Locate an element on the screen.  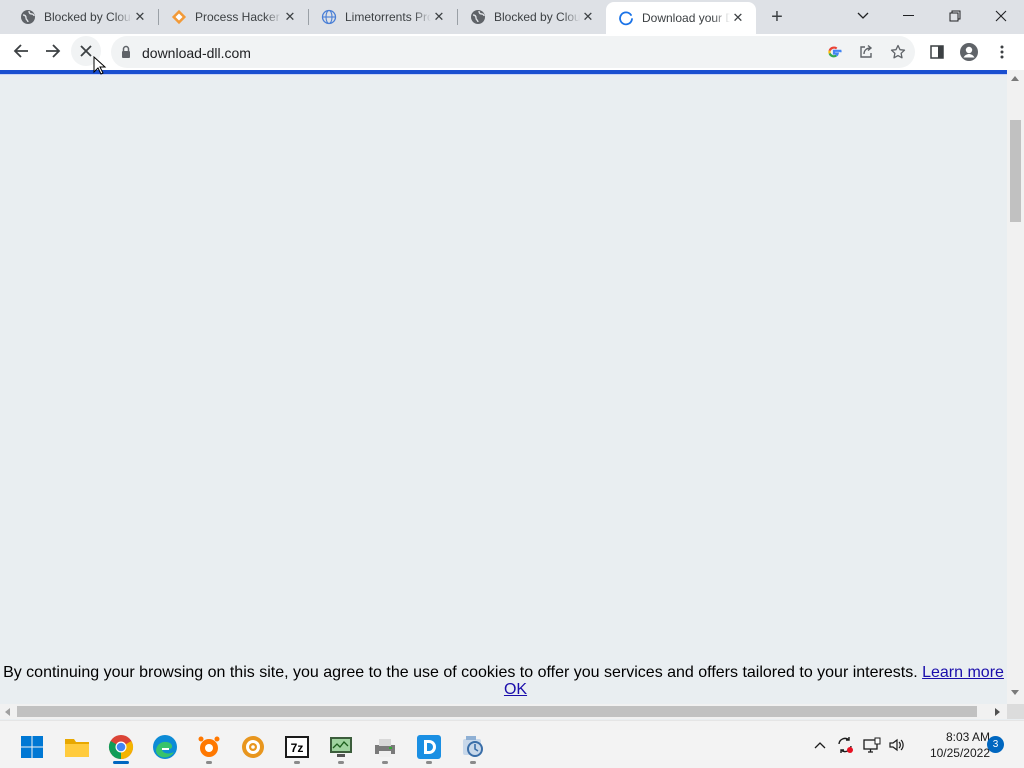
tab-process-hacker: Process Hacker ✕ is located at coordinates (233, 17).